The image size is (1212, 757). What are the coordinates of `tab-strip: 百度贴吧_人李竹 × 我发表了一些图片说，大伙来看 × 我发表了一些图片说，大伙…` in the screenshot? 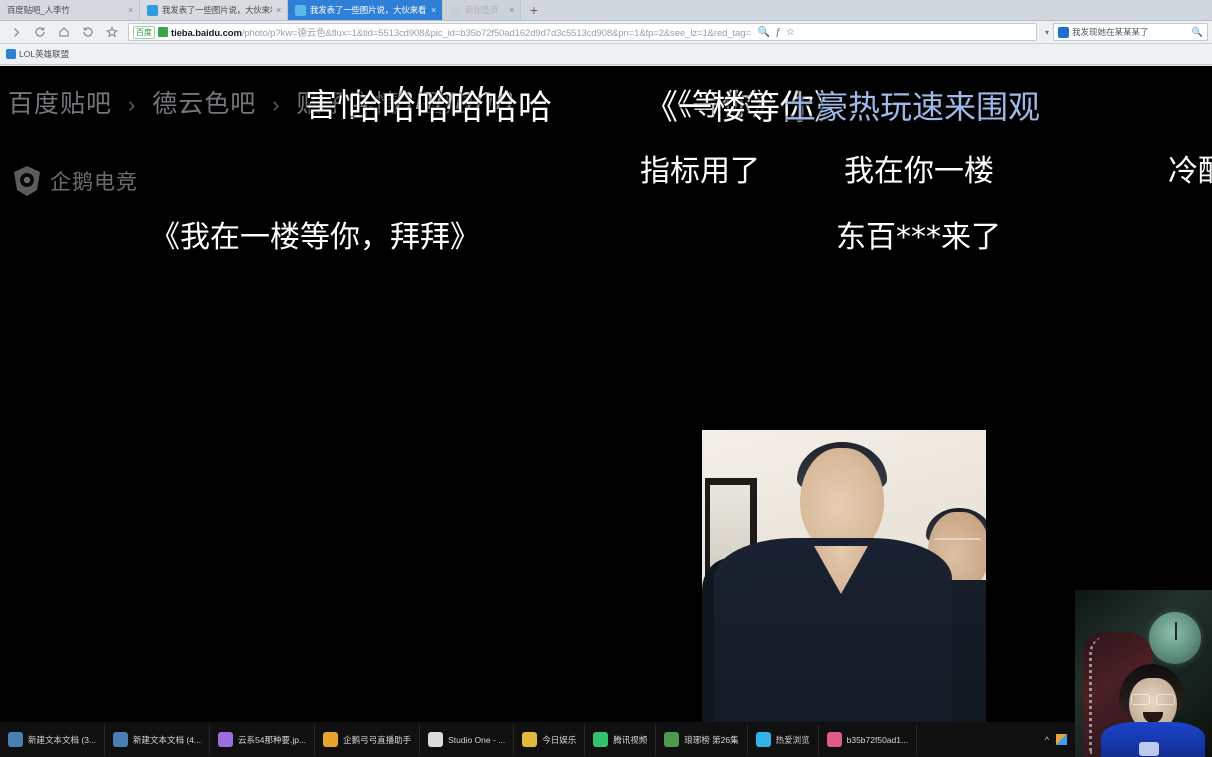 It's located at (606, 10).